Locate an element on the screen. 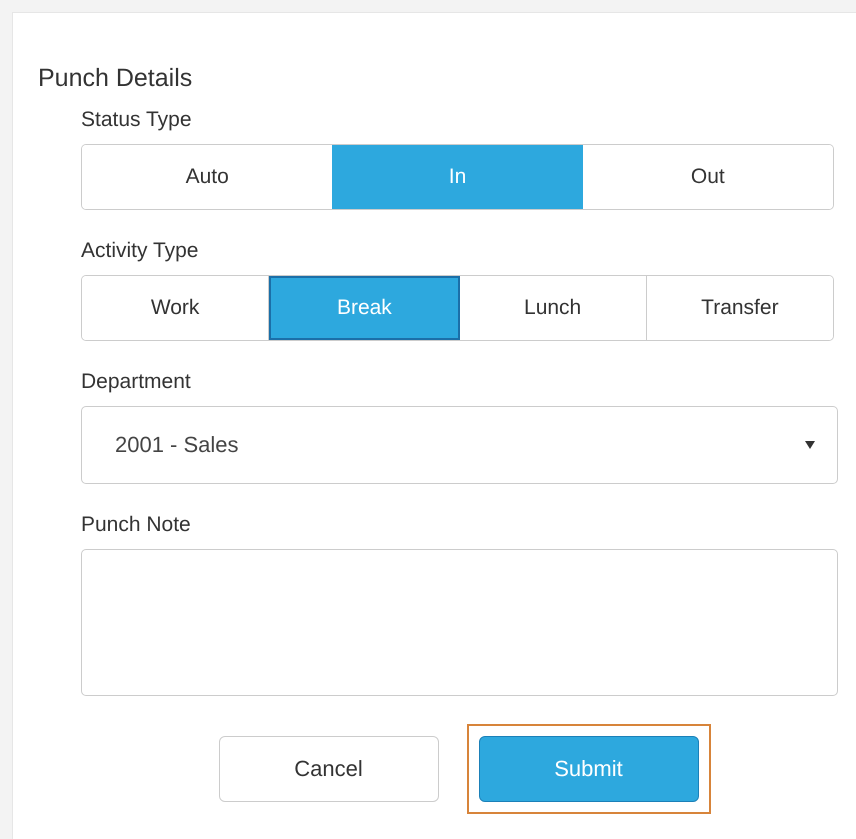  field-label: Department is located at coordinates (136, 382).